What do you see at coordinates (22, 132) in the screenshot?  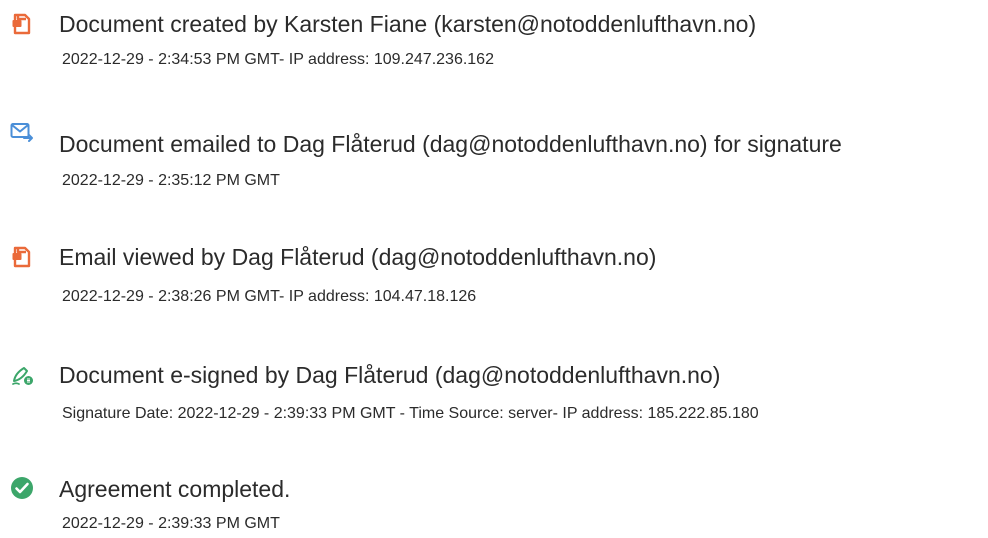 I see `email-sent-icon` at bounding box center [22, 132].